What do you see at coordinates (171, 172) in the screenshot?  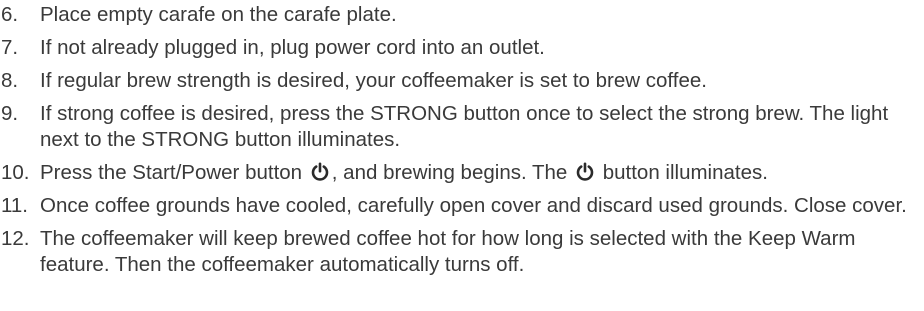 I see `step-text-part: Press the Start/Power button` at bounding box center [171, 172].